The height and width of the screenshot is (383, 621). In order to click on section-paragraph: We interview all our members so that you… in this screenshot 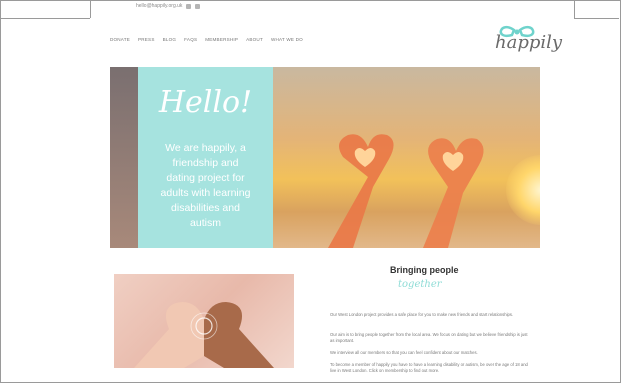, I will do `click(404, 352)`.